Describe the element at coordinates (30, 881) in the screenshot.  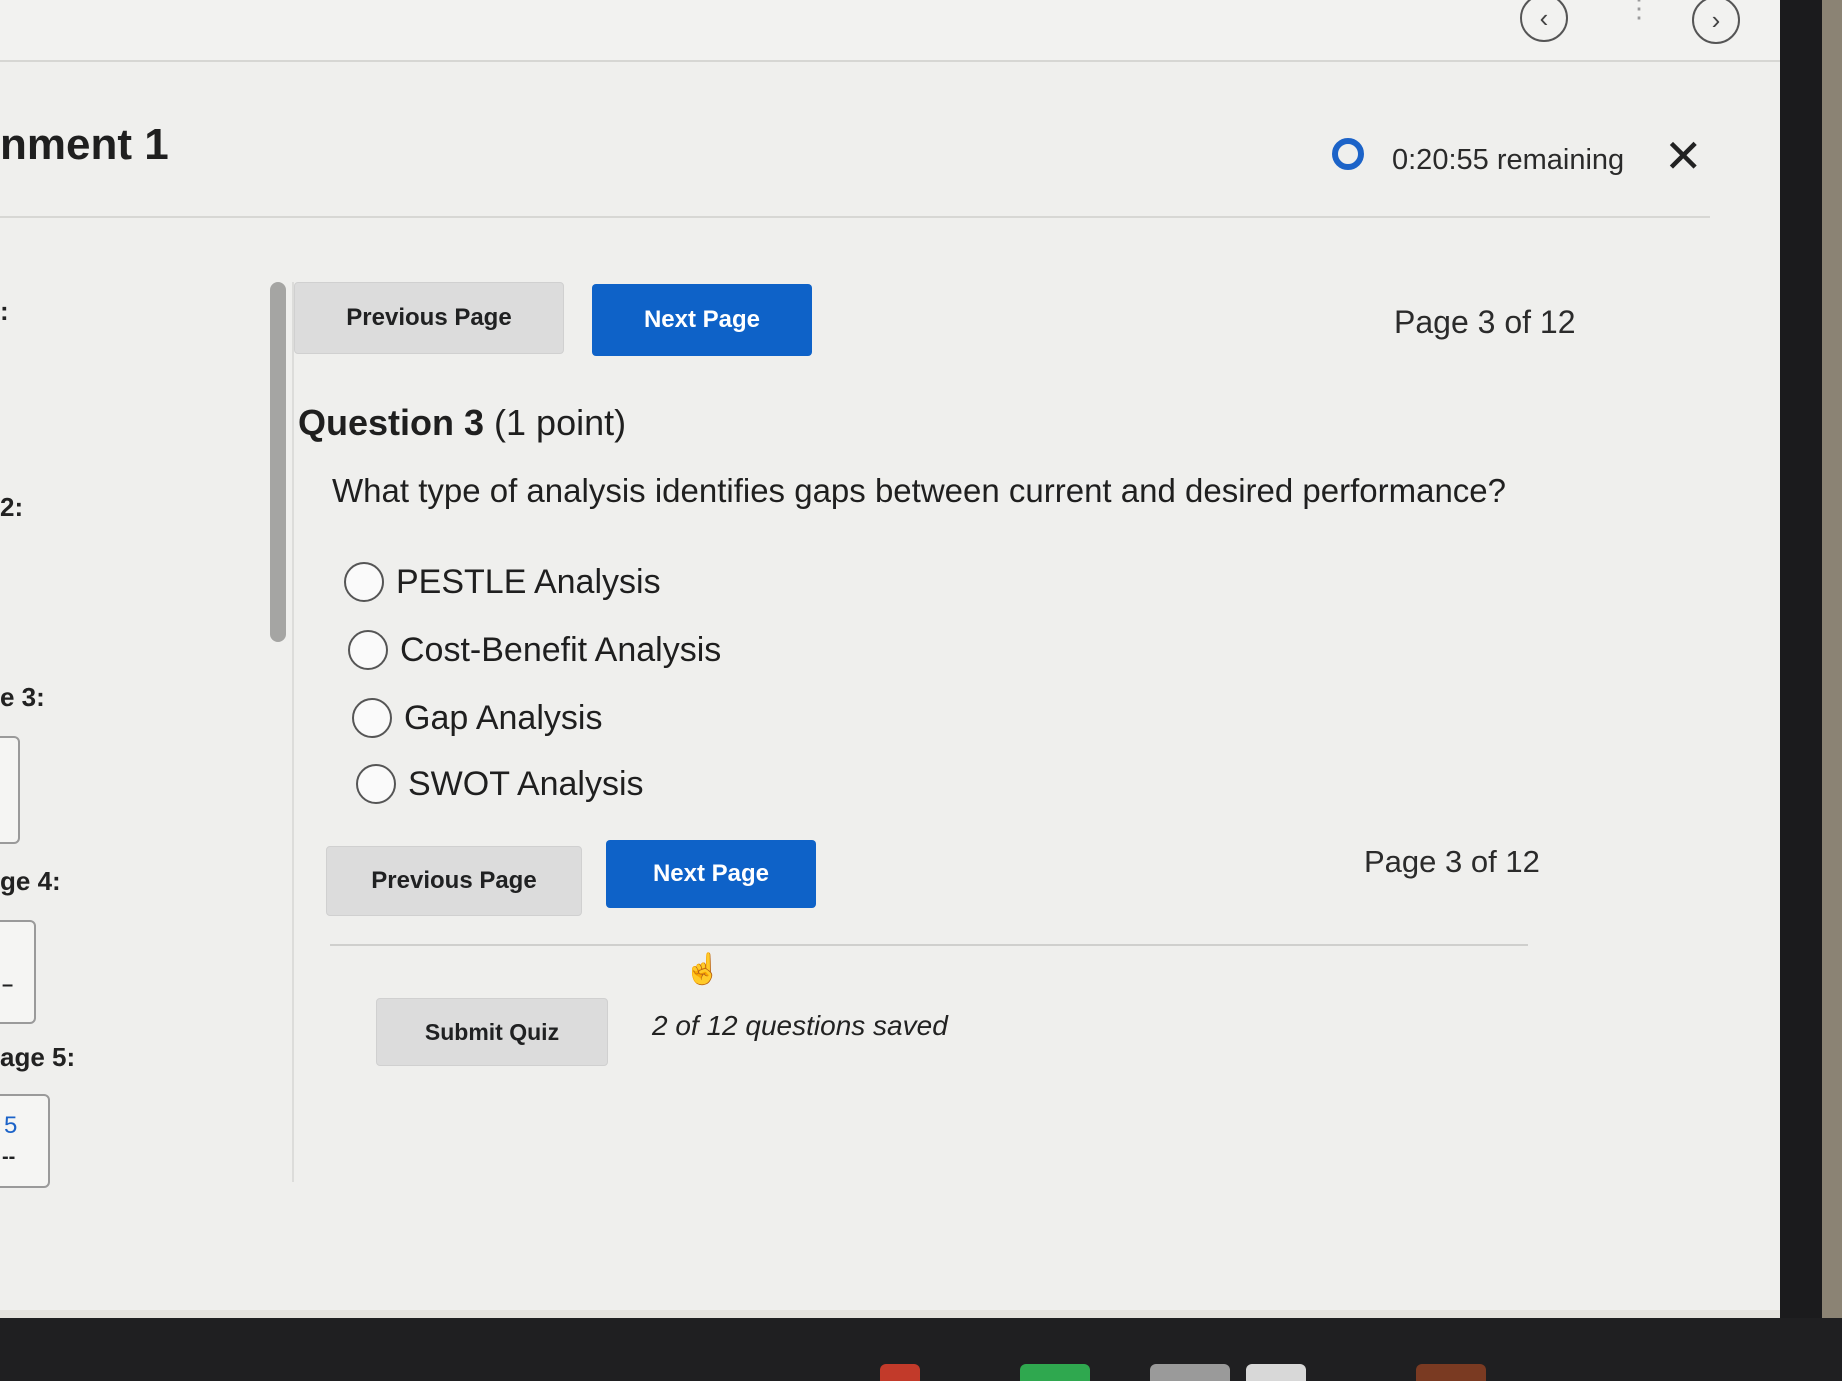
I see `sidebar-item-label: ge 4:` at that location.